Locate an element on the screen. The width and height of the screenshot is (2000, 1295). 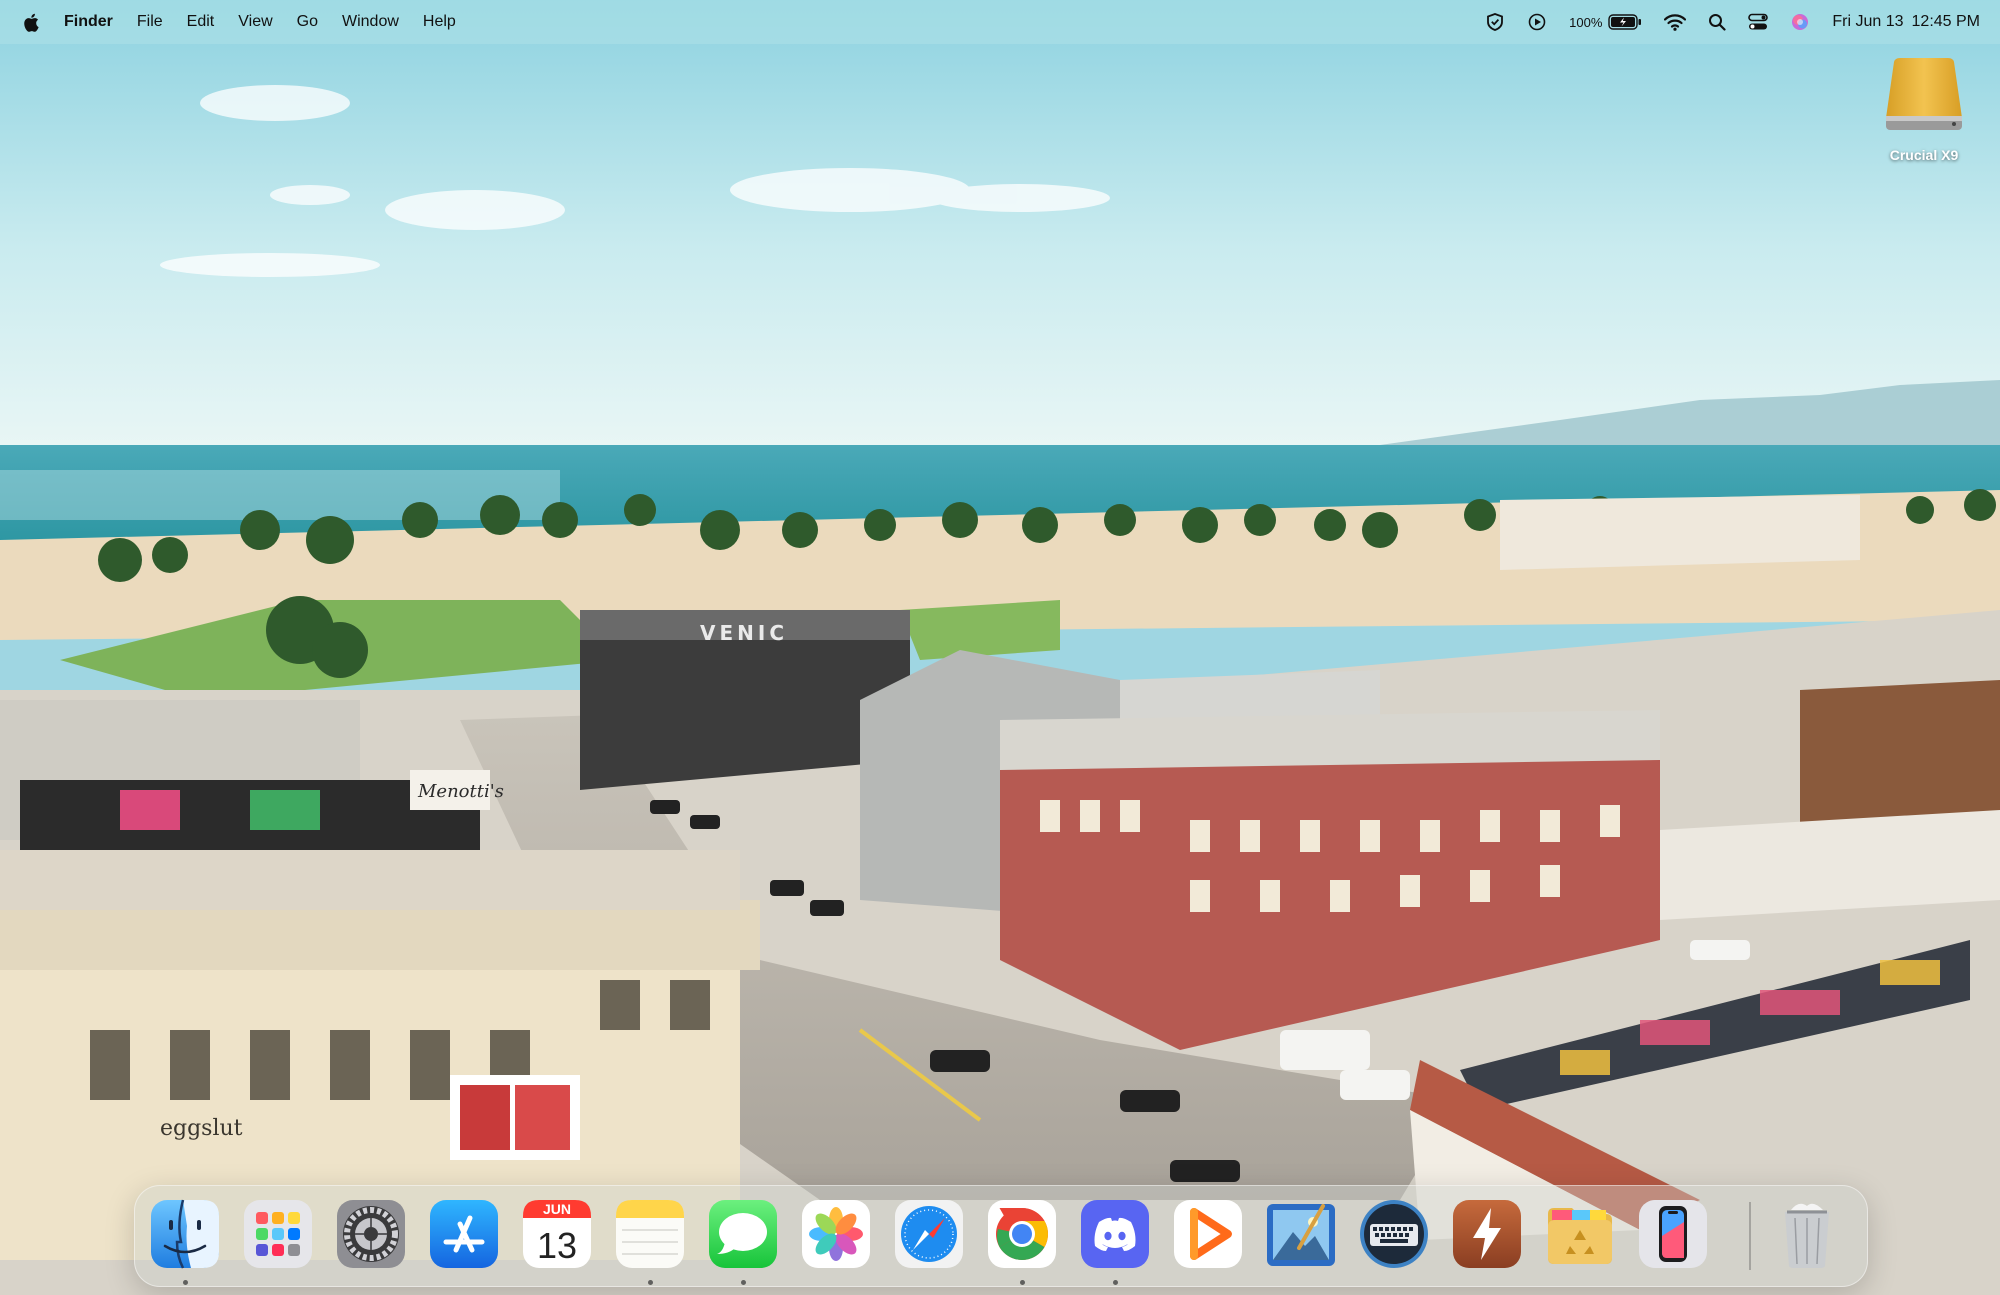
dock-app-photos is located at coordinates (836, 1234).